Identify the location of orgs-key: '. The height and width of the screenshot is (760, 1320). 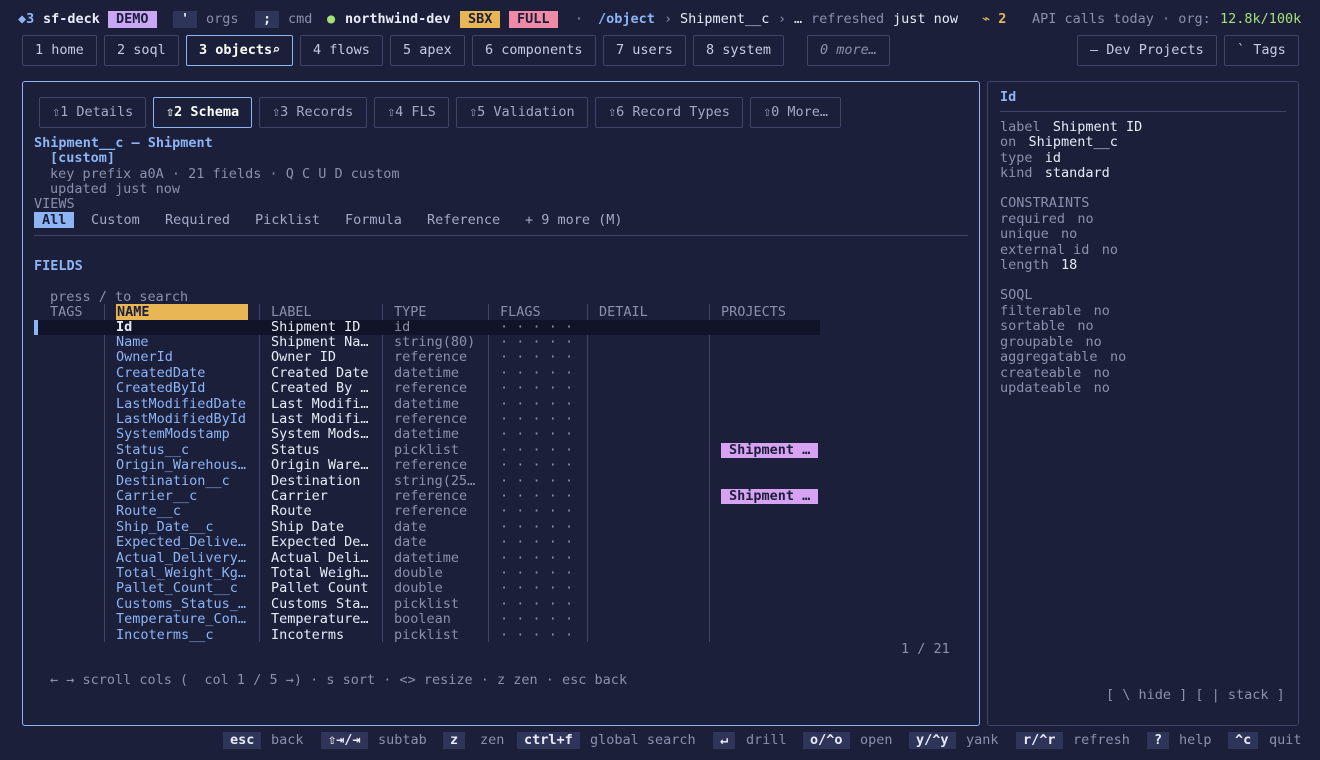
(185, 19).